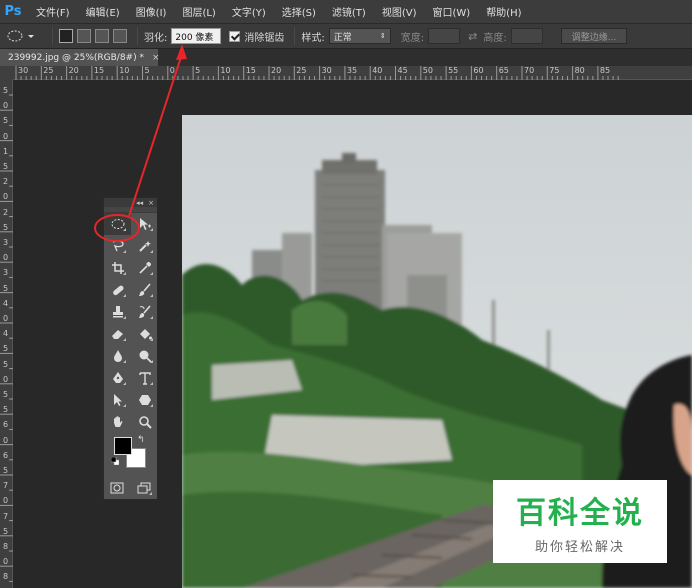 This screenshot has height=588, width=692. I want to click on zoom-tool, so click(144, 422).